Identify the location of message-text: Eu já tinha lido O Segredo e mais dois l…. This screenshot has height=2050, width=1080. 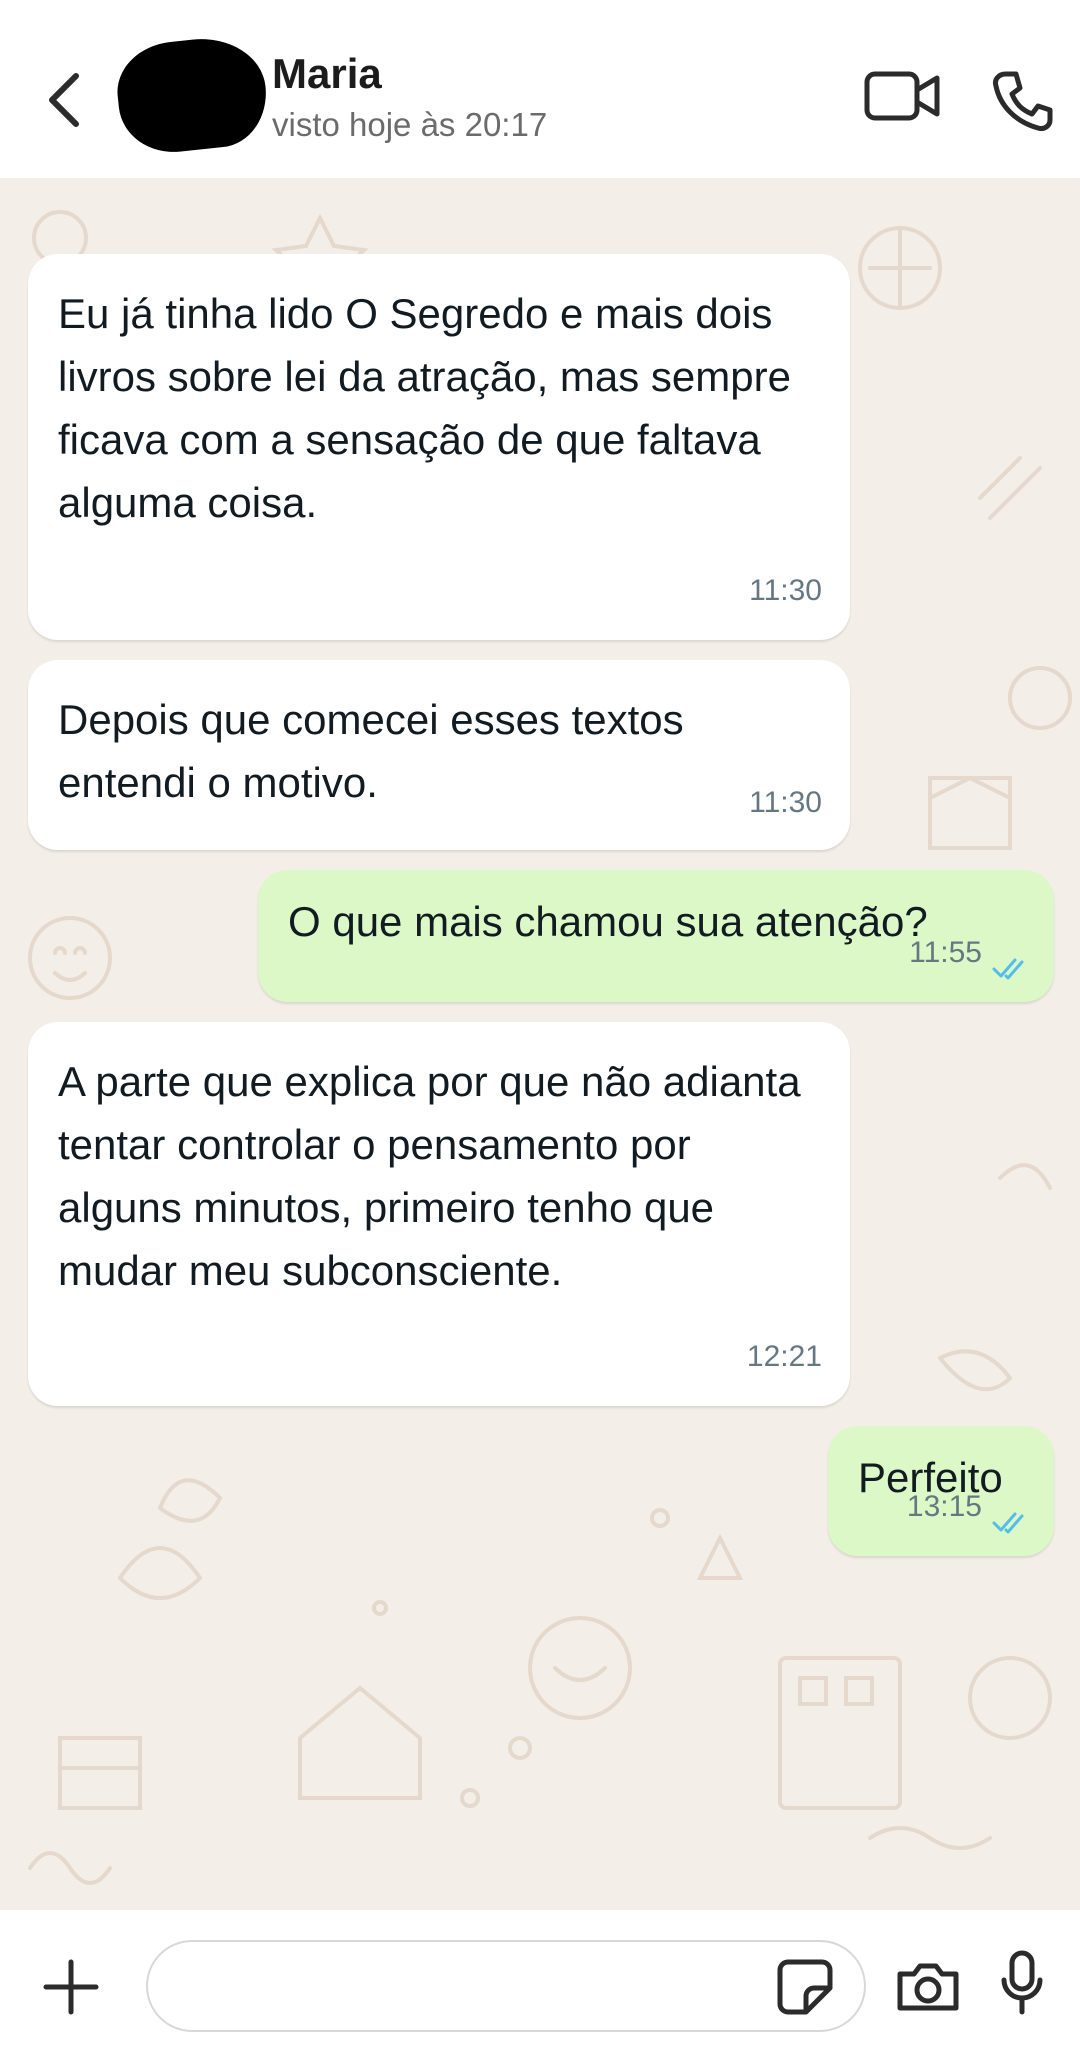
(424, 408).